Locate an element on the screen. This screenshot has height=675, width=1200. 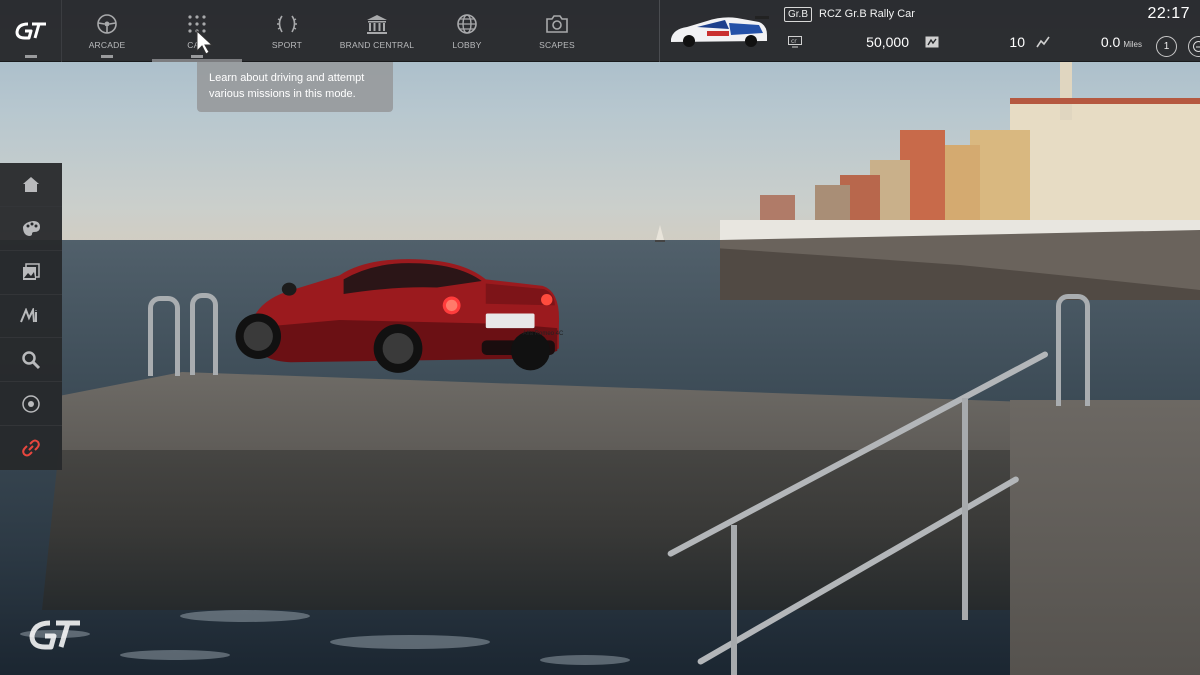
nav-scapes: SCAPES is located at coordinates (557, 31).